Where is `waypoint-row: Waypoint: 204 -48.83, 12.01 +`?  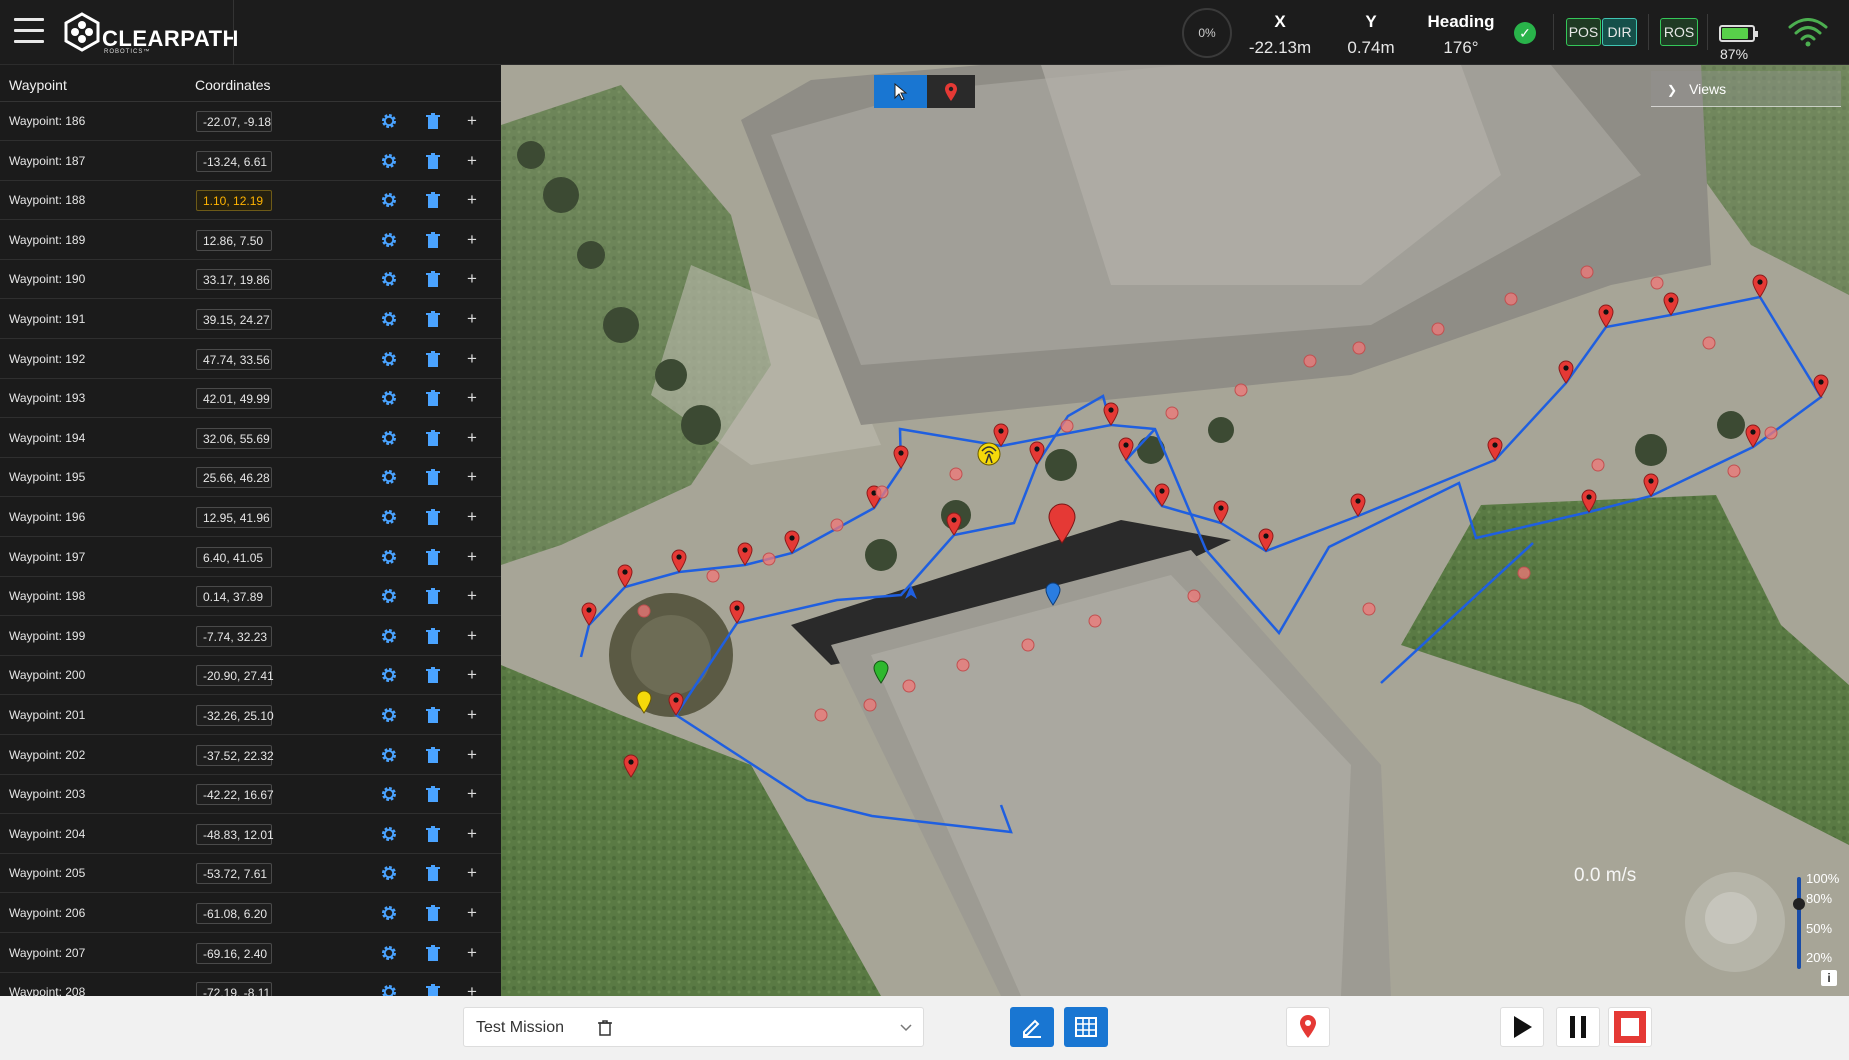 waypoint-row: Waypoint: 204 -48.83, 12.01 + is located at coordinates (250, 834).